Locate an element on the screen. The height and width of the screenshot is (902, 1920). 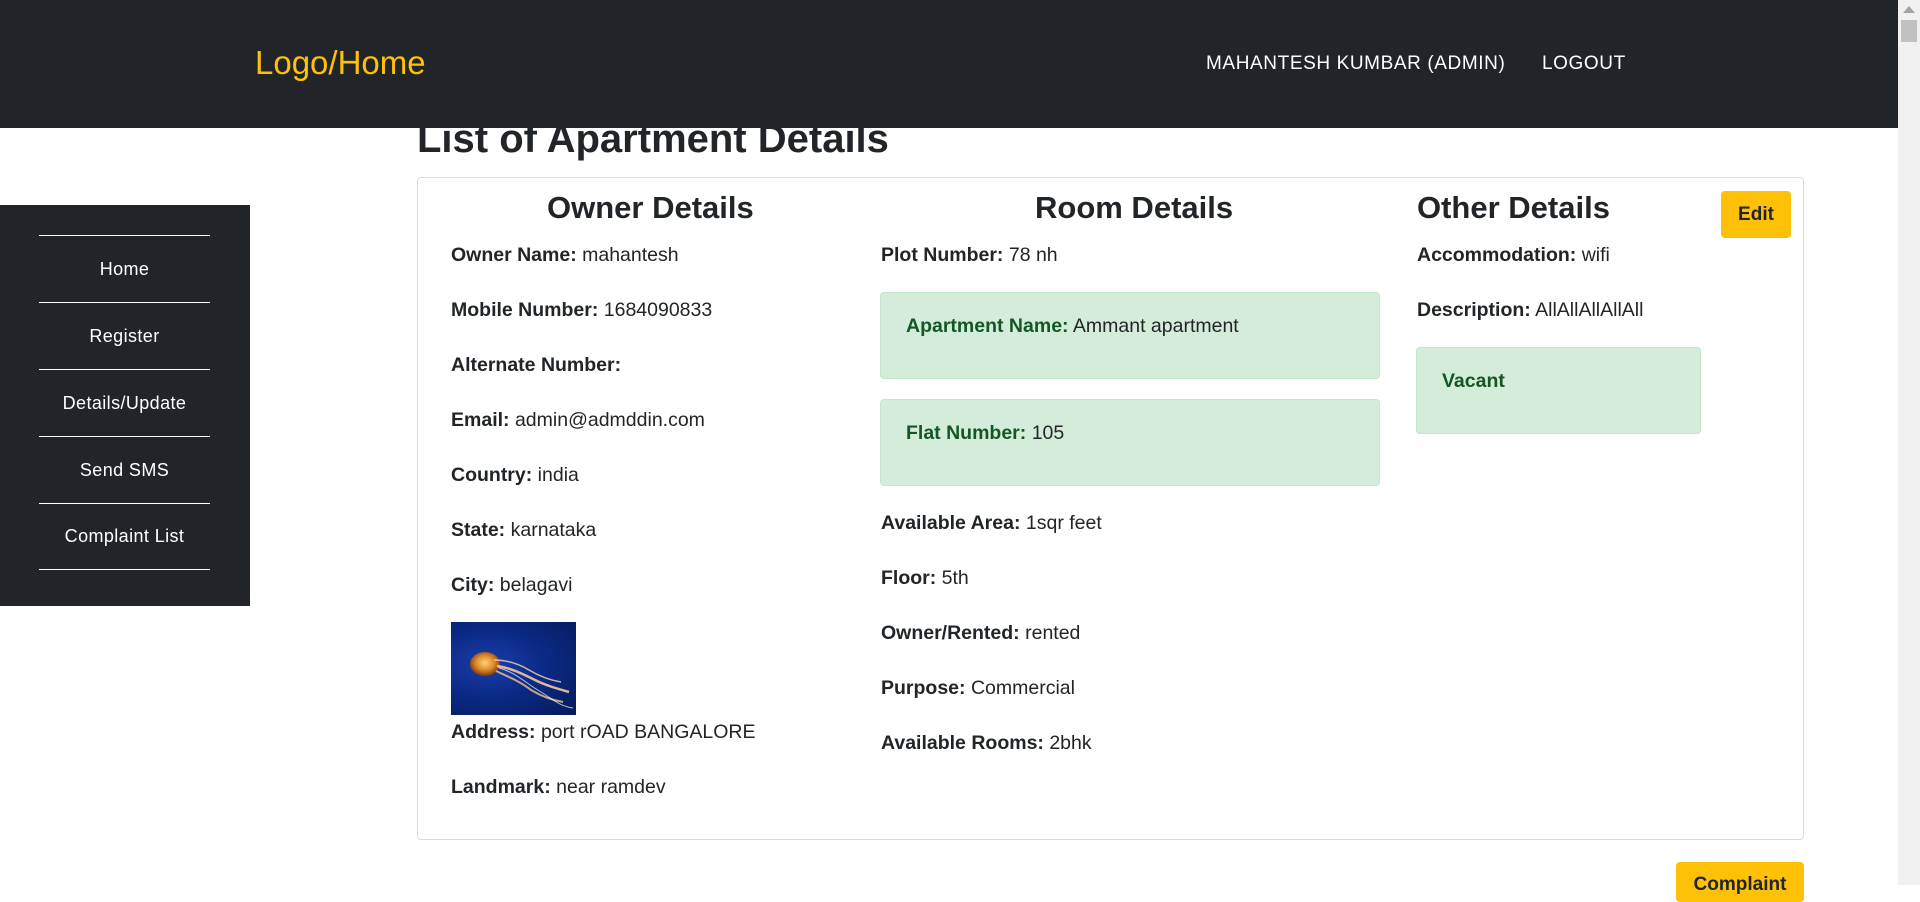
complaint-button: Complaint is located at coordinates (1740, 882).